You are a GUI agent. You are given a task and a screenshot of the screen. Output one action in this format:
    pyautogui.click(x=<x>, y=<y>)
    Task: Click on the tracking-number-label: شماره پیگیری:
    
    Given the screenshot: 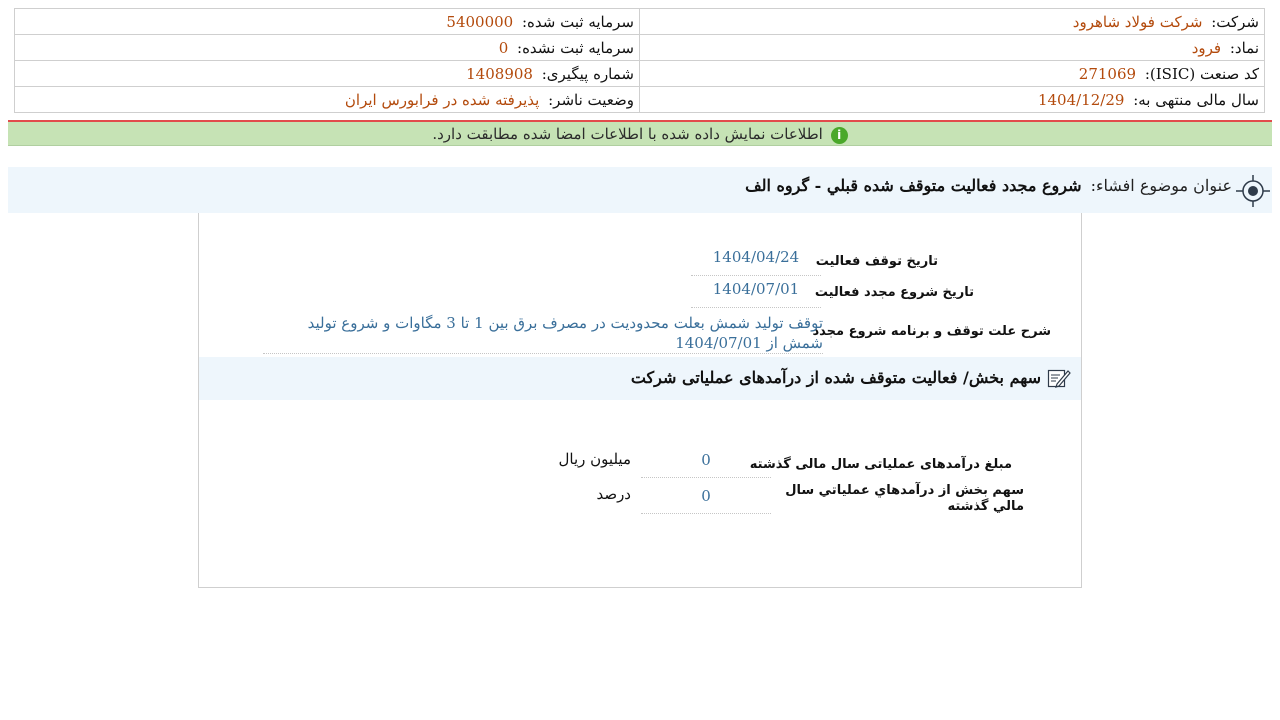 What is the action you would take?
    pyautogui.click(x=587, y=73)
    